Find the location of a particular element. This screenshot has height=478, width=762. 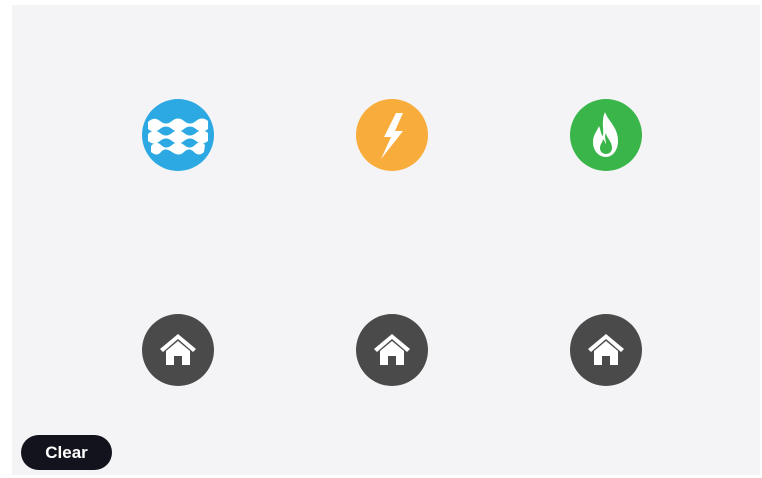

water-waves-icon is located at coordinates (178, 135).